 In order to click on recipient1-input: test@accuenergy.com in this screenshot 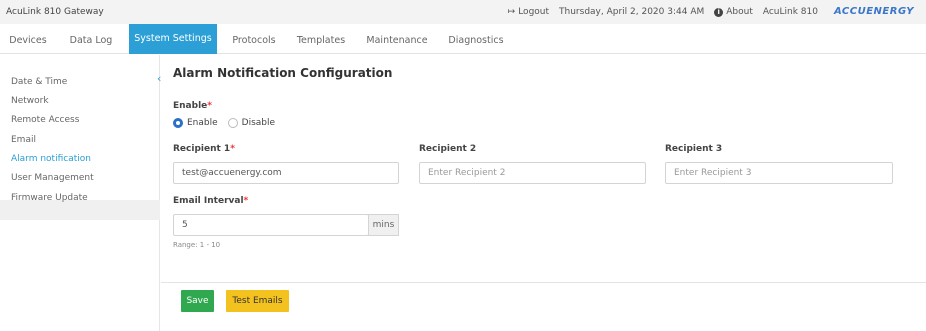, I will do `click(286, 173)`.